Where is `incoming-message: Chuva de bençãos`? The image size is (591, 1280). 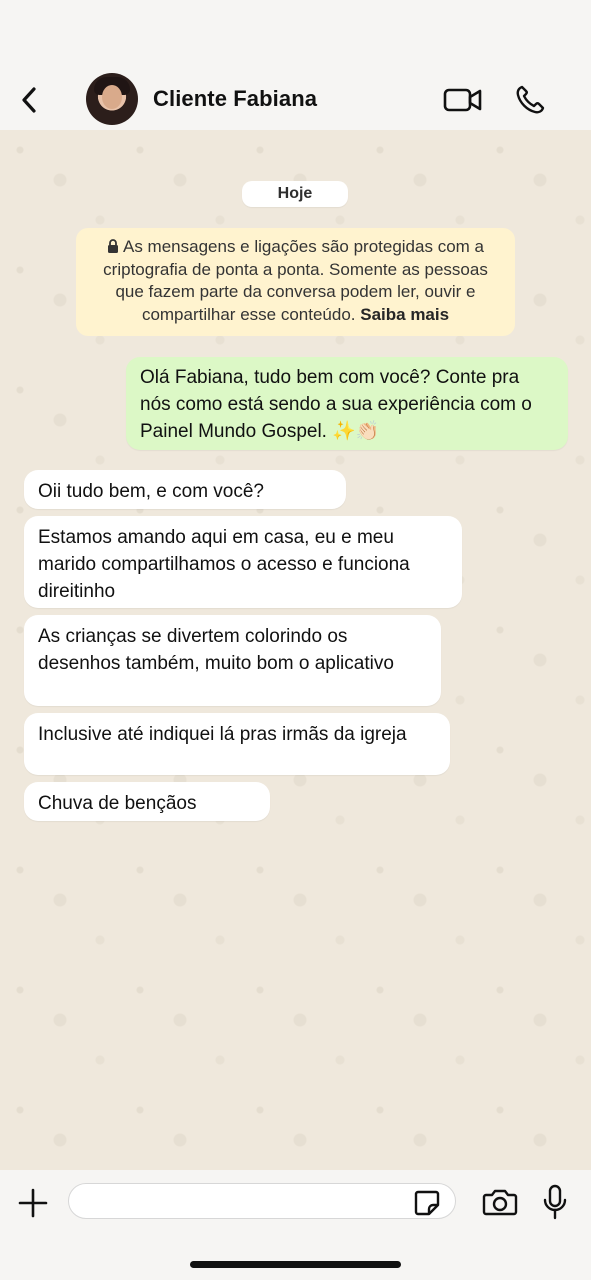
incoming-message: Chuva de bençãos is located at coordinates (147, 801).